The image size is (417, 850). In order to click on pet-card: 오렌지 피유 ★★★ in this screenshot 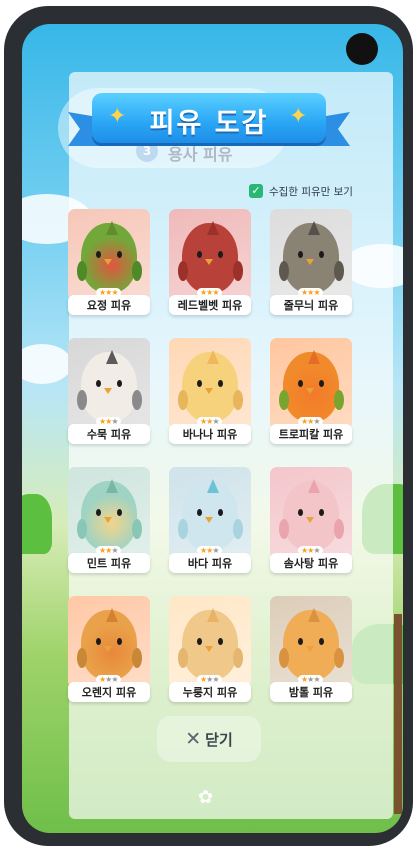, I will do `click(109, 650)`.